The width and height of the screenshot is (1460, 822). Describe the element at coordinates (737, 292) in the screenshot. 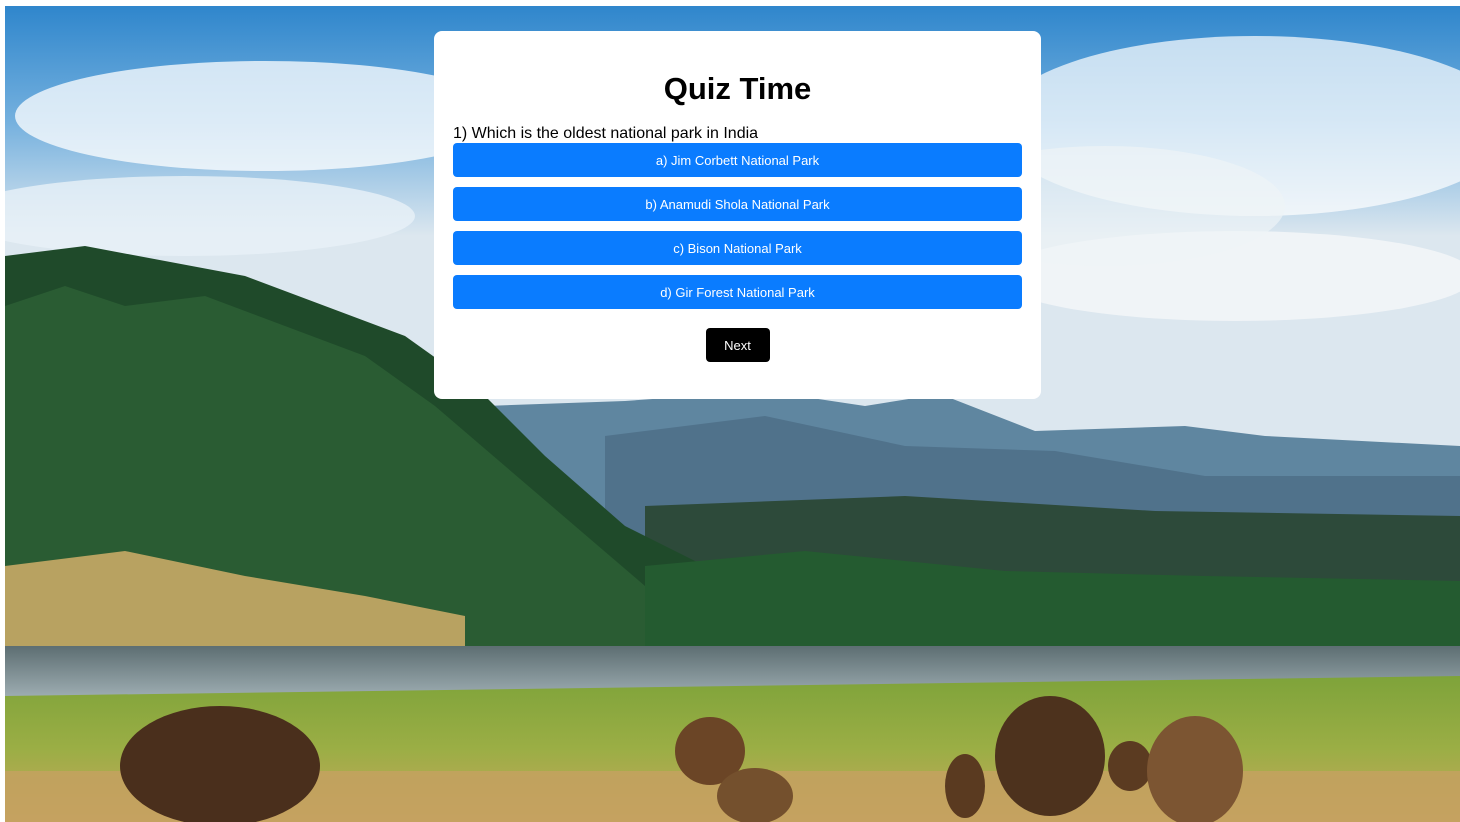

I see `option-d-button: d) Gir Forest National Park` at that location.